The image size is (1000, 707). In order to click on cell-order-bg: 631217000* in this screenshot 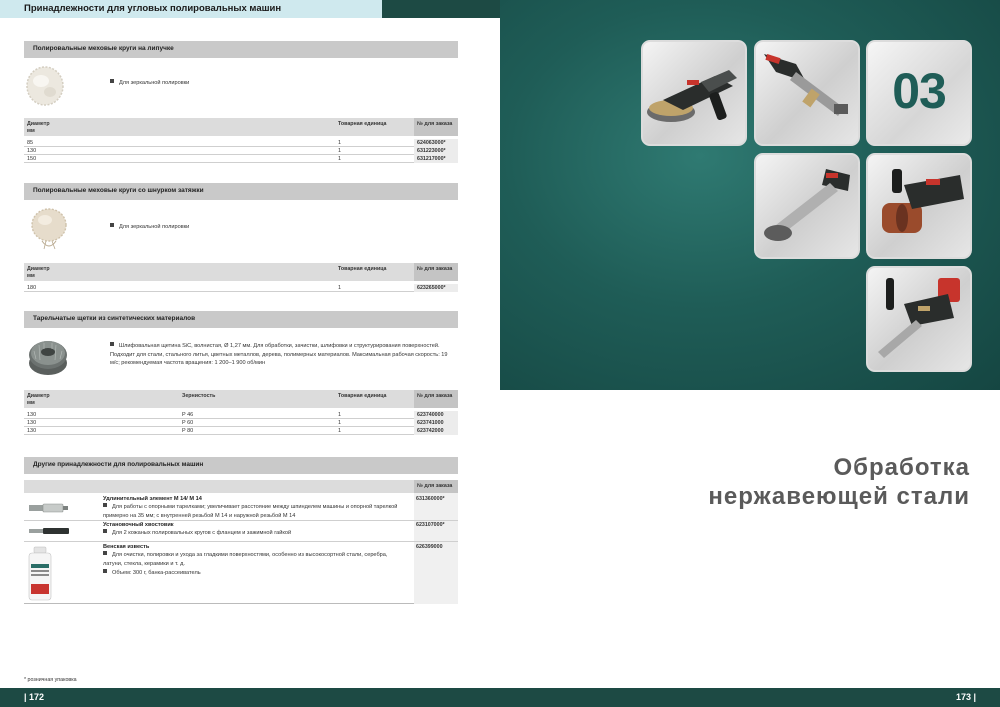, I will do `click(436, 159)`.